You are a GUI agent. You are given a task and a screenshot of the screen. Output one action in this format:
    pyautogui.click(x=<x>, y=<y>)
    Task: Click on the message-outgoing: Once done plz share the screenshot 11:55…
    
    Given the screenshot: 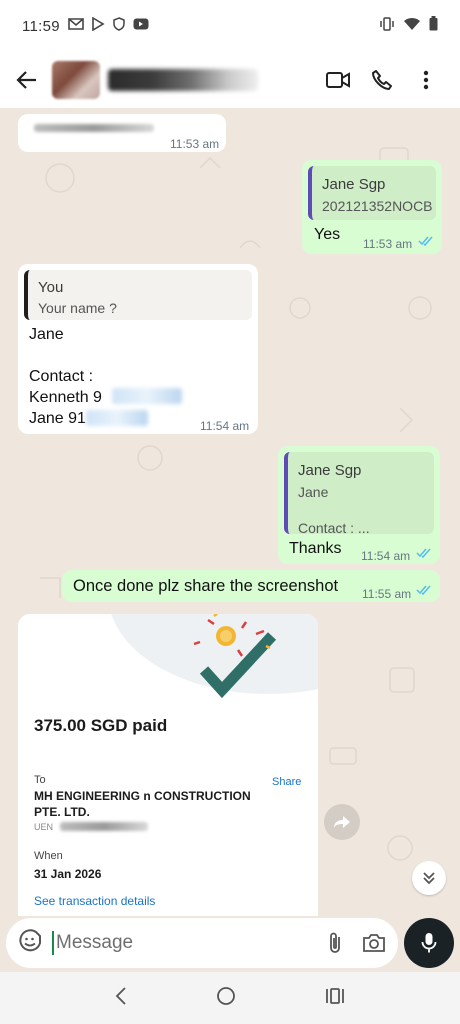 What is the action you would take?
    pyautogui.click(x=251, y=586)
    